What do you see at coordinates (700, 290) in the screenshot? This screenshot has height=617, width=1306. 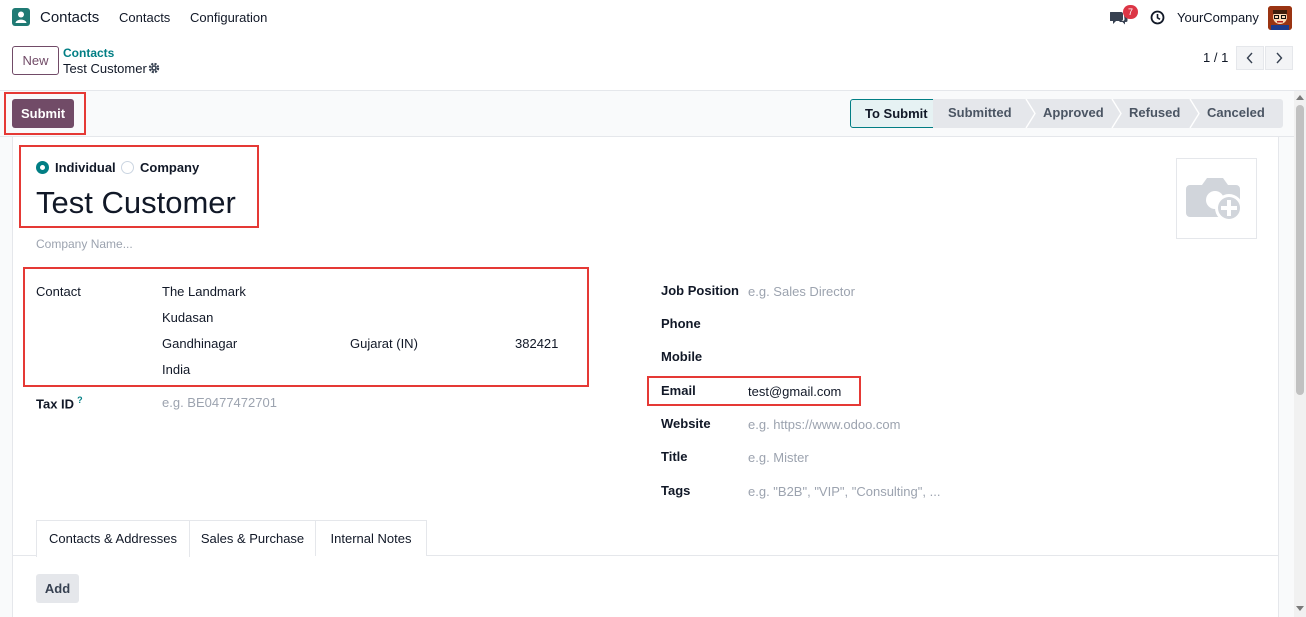 I see `job-position-label: Job Position` at bounding box center [700, 290].